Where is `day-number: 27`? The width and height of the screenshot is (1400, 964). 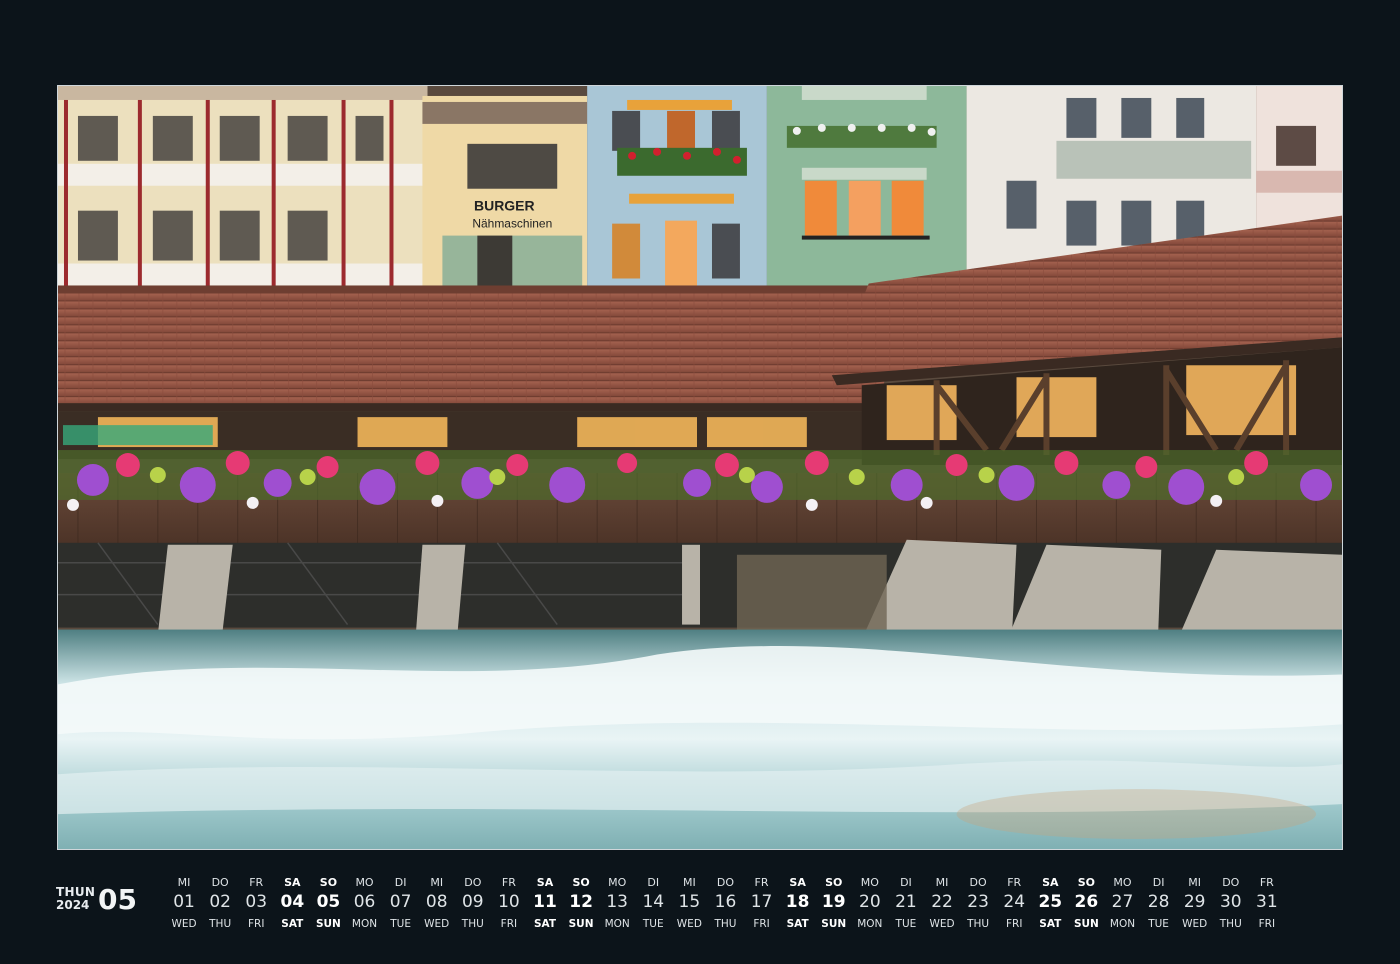 day-number: 27 is located at coordinates (1122, 902).